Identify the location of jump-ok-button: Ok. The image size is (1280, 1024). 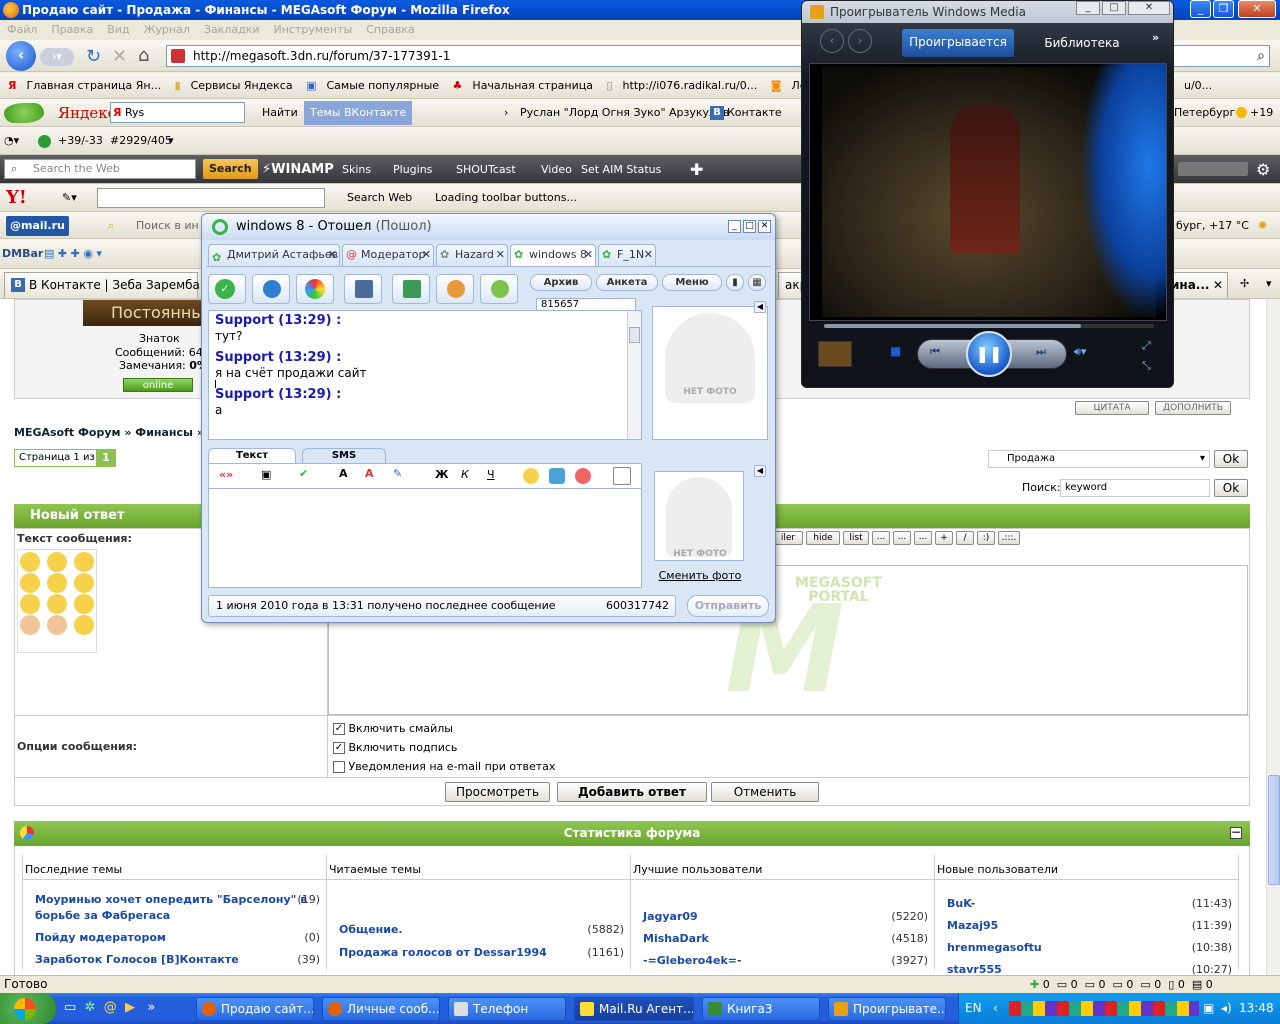
(1231, 459).